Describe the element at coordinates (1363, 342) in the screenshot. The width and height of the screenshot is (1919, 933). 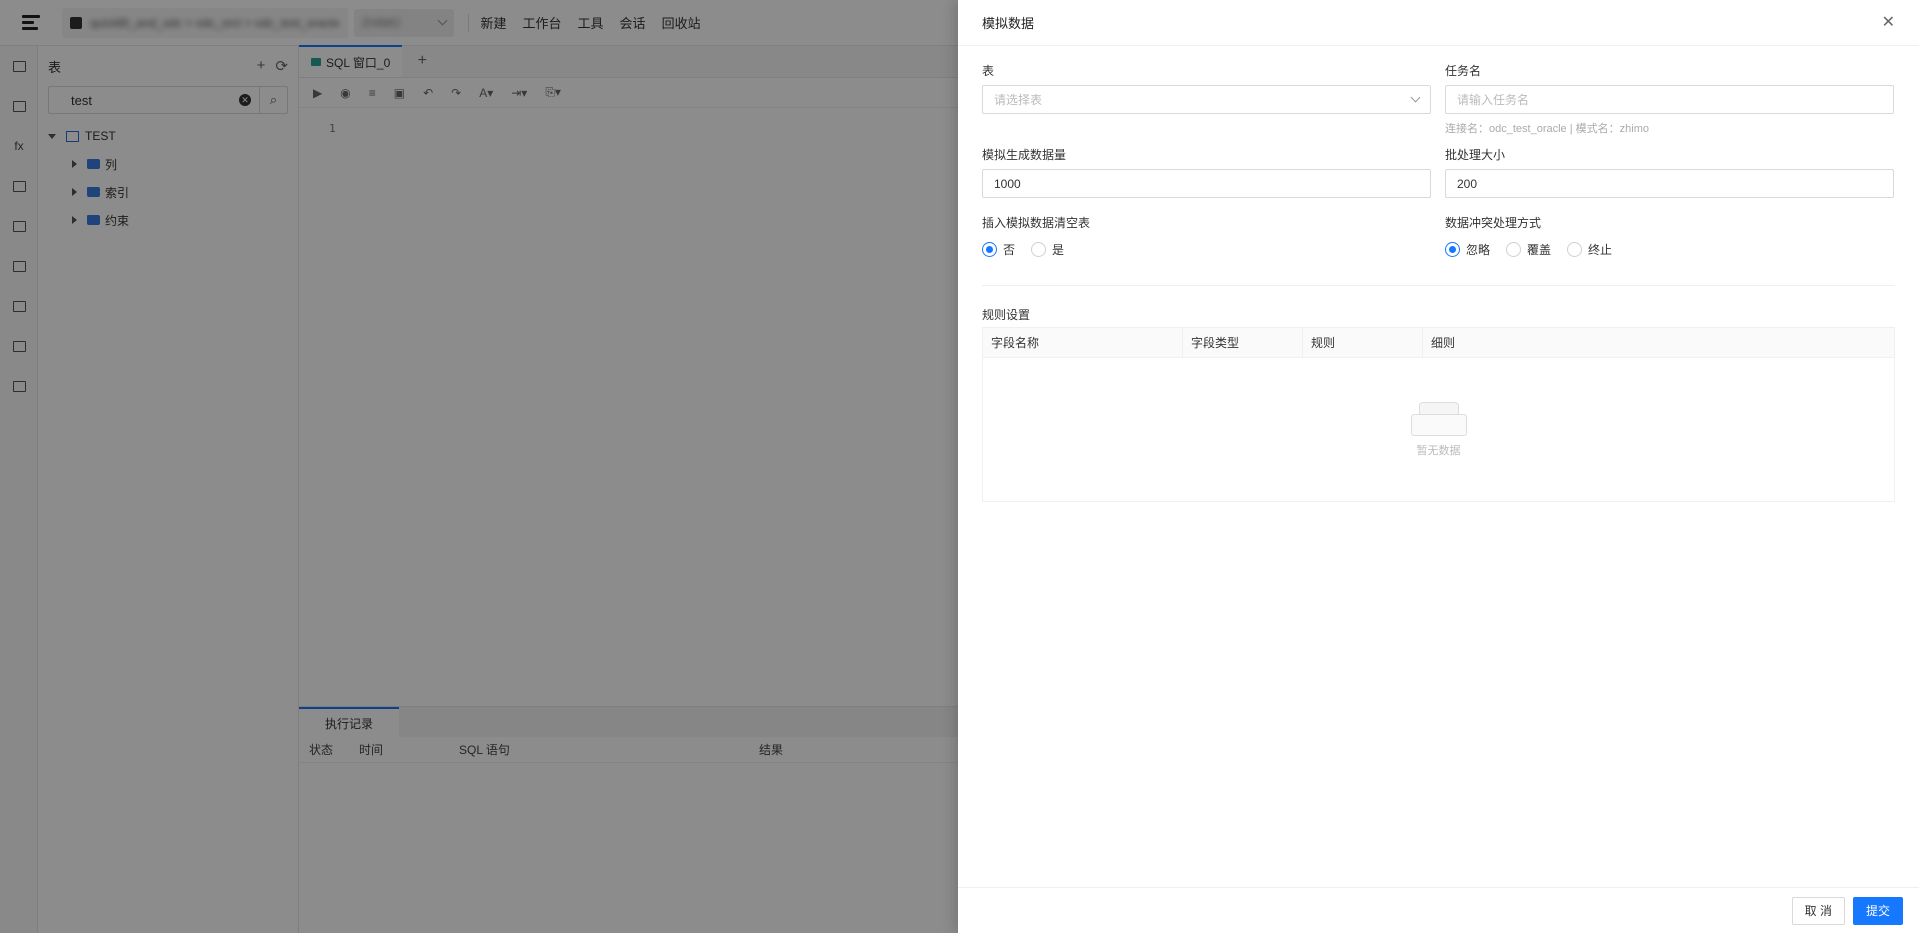
I see `col-rule: 规则` at that location.